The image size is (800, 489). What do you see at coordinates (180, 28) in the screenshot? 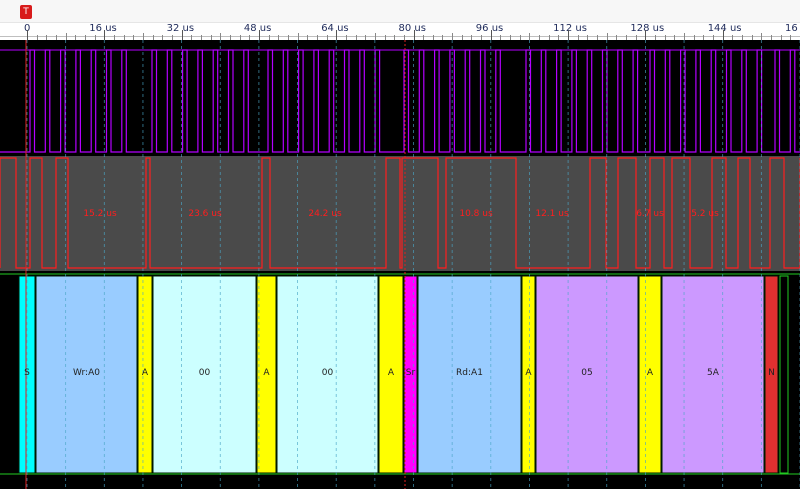
I see `ruler-tick-label: 32 us` at bounding box center [180, 28].